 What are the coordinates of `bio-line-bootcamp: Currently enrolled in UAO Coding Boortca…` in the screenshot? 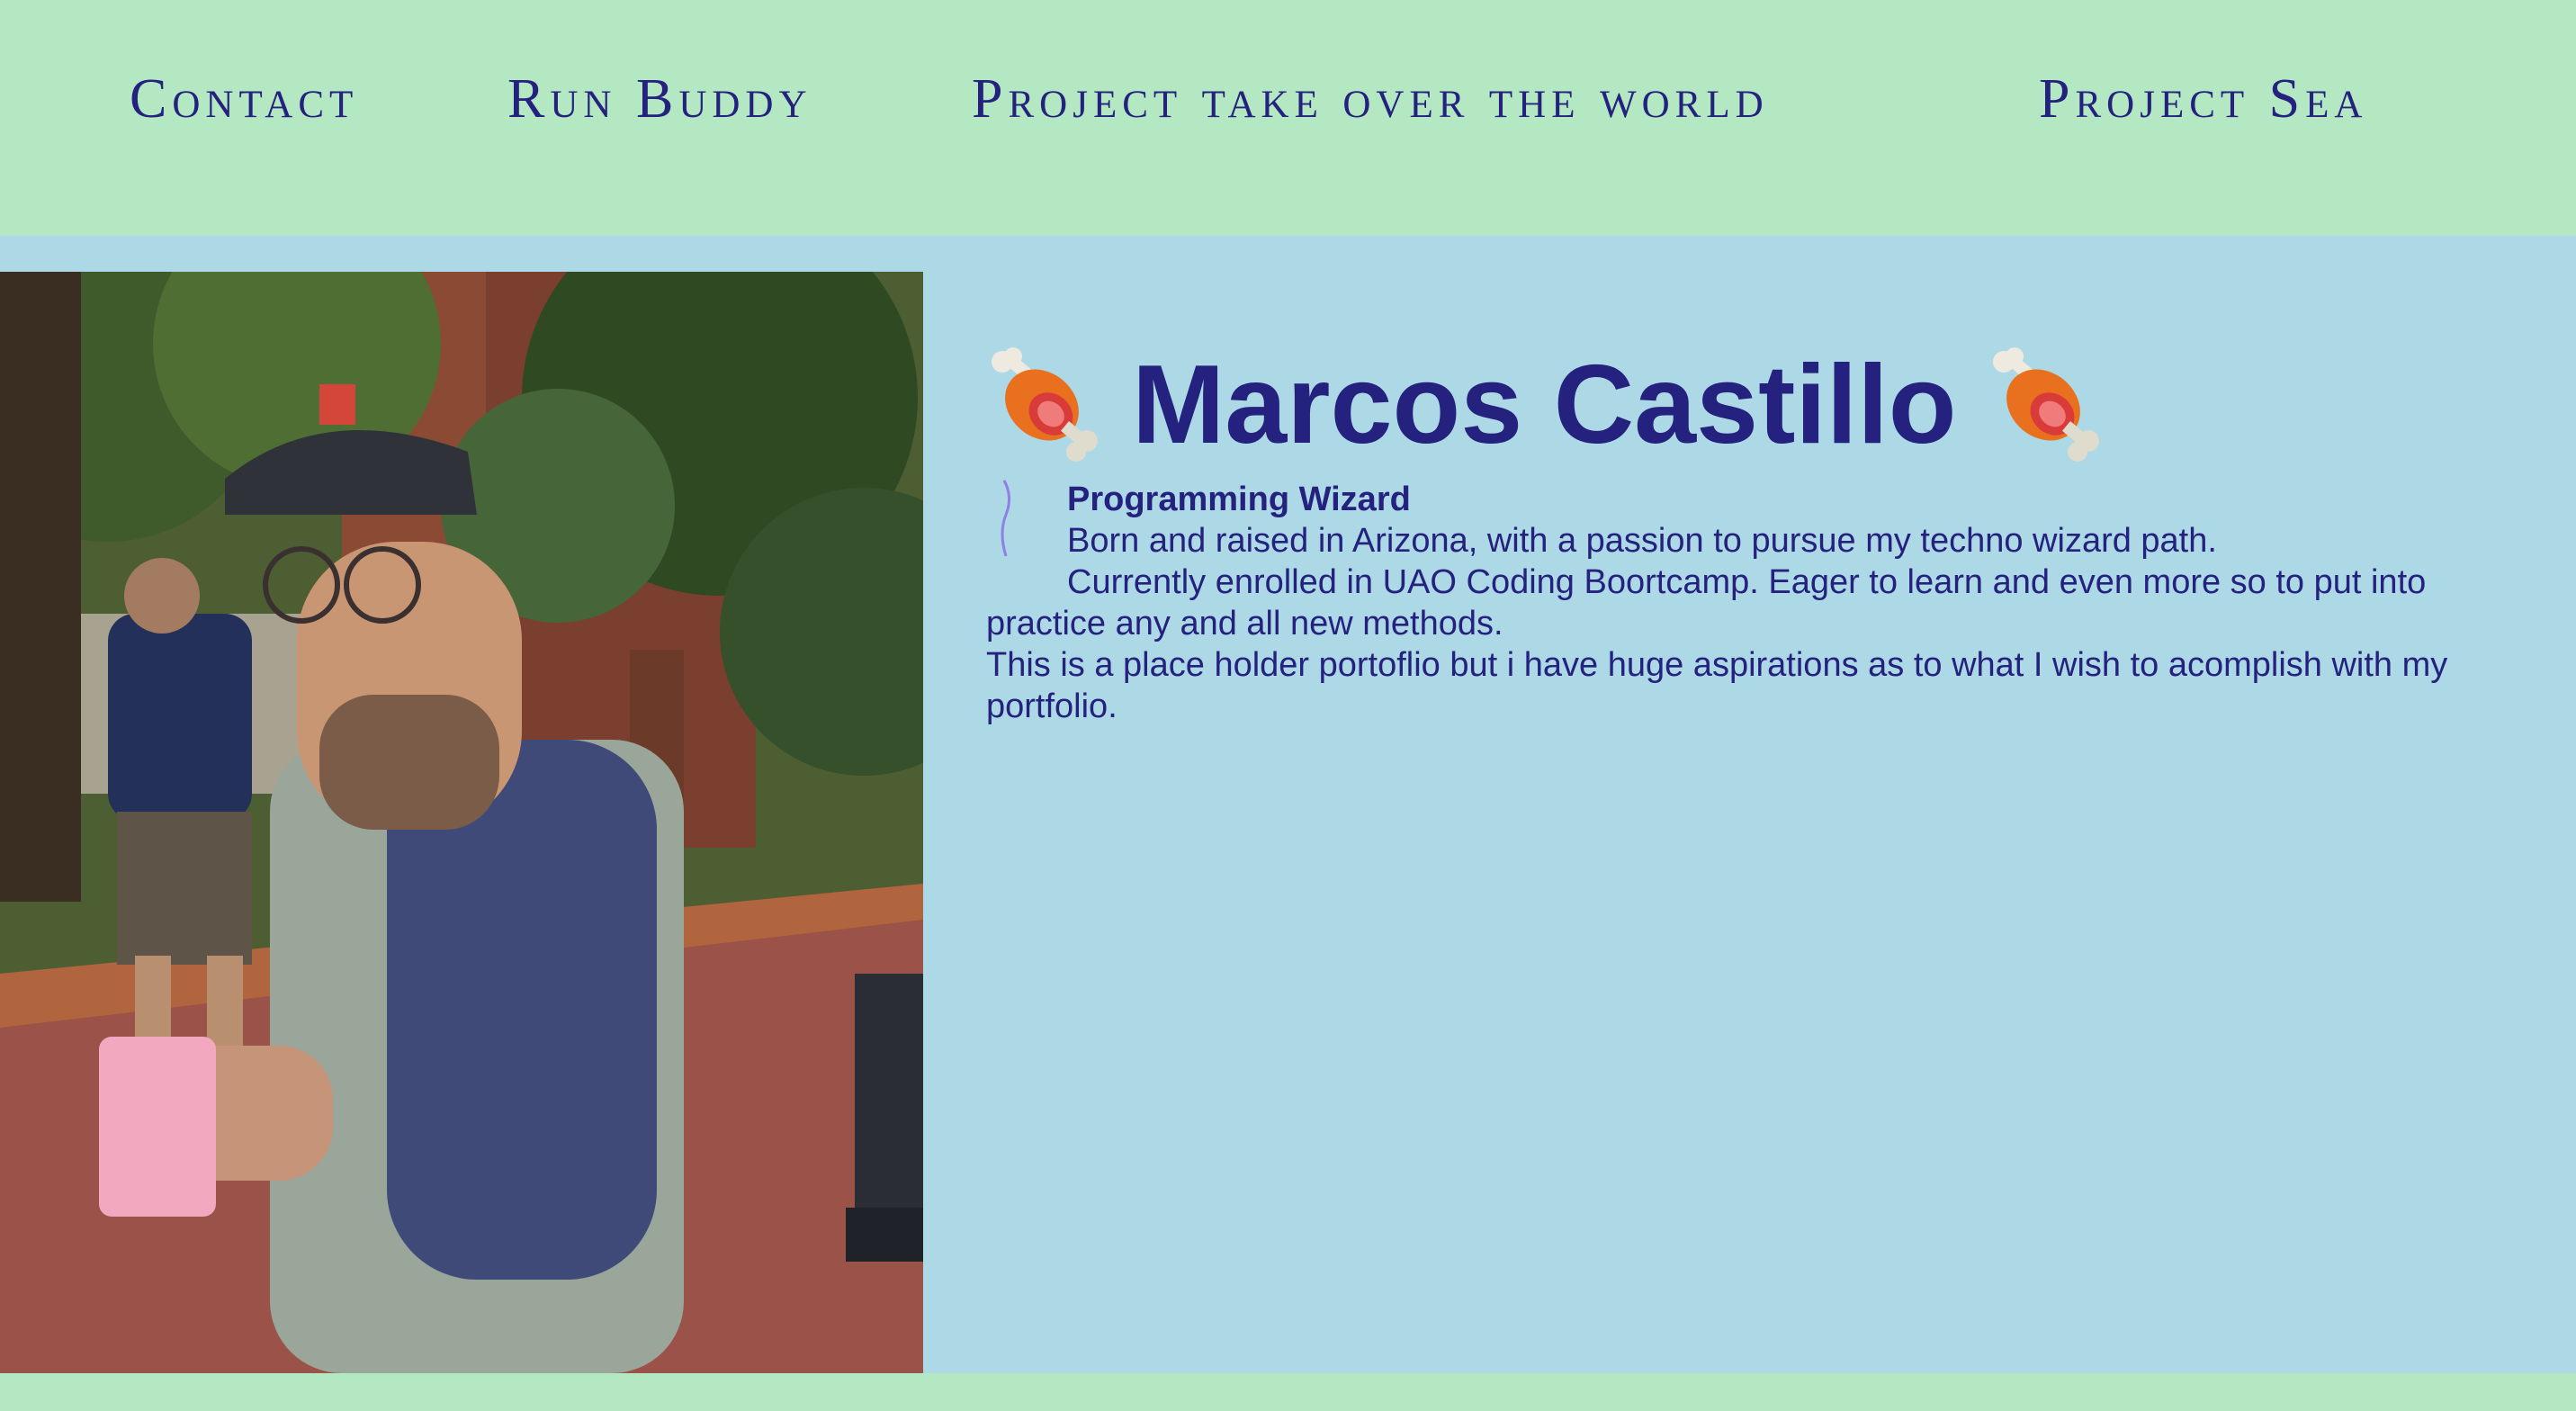 It's located at (1707, 603).